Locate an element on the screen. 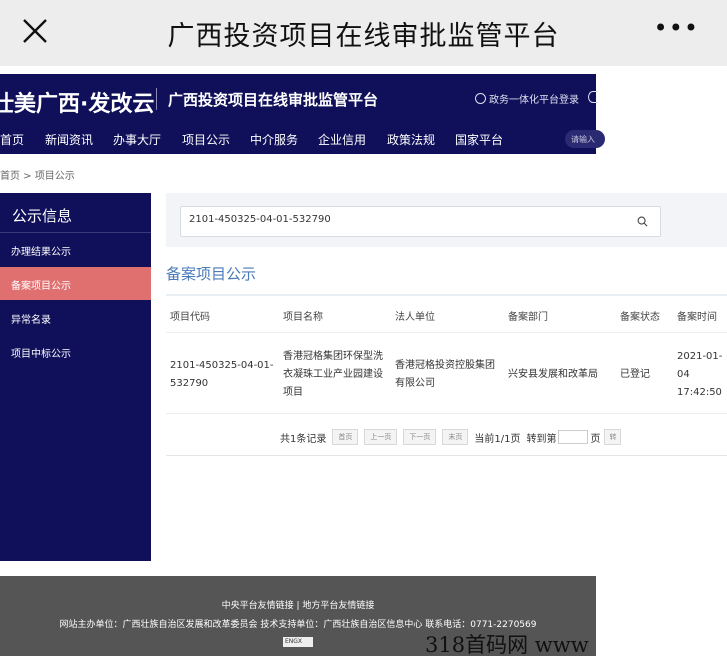 The width and height of the screenshot is (727, 656). name-line-2: 衣凝珠工业产业园建设 is located at coordinates (333, 374).